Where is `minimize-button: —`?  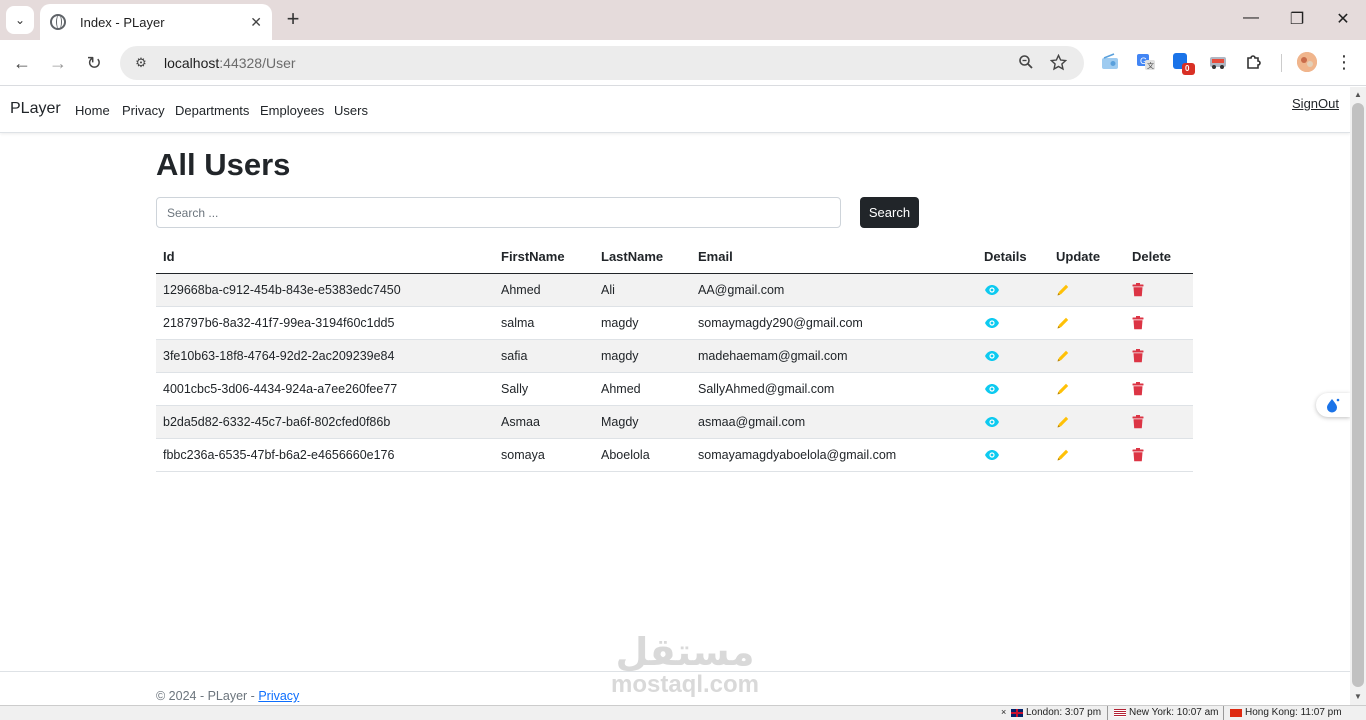 minimize-button: — is located at coordinates (1251, 18).